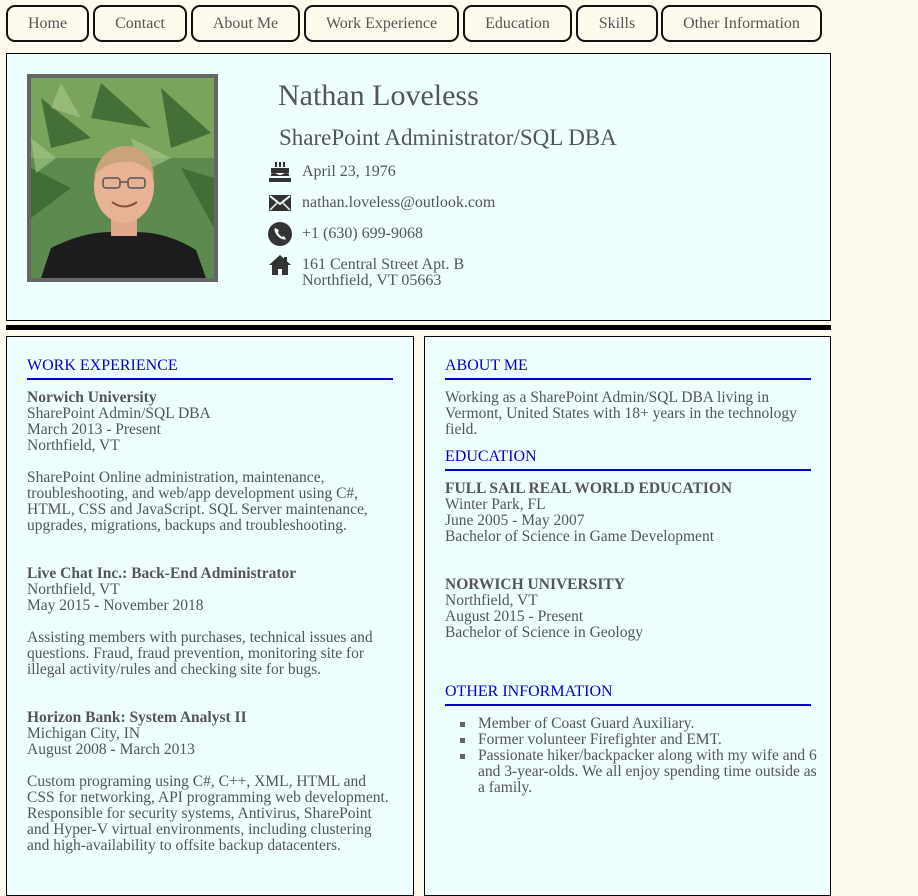 The height and width of the screenshot is (896, 918). What do you see at coordinates (448, 137) in the screenshot?
I see `profile-title: SharePoint Administrator/SQL DBA` at bounding box center [448, 137].